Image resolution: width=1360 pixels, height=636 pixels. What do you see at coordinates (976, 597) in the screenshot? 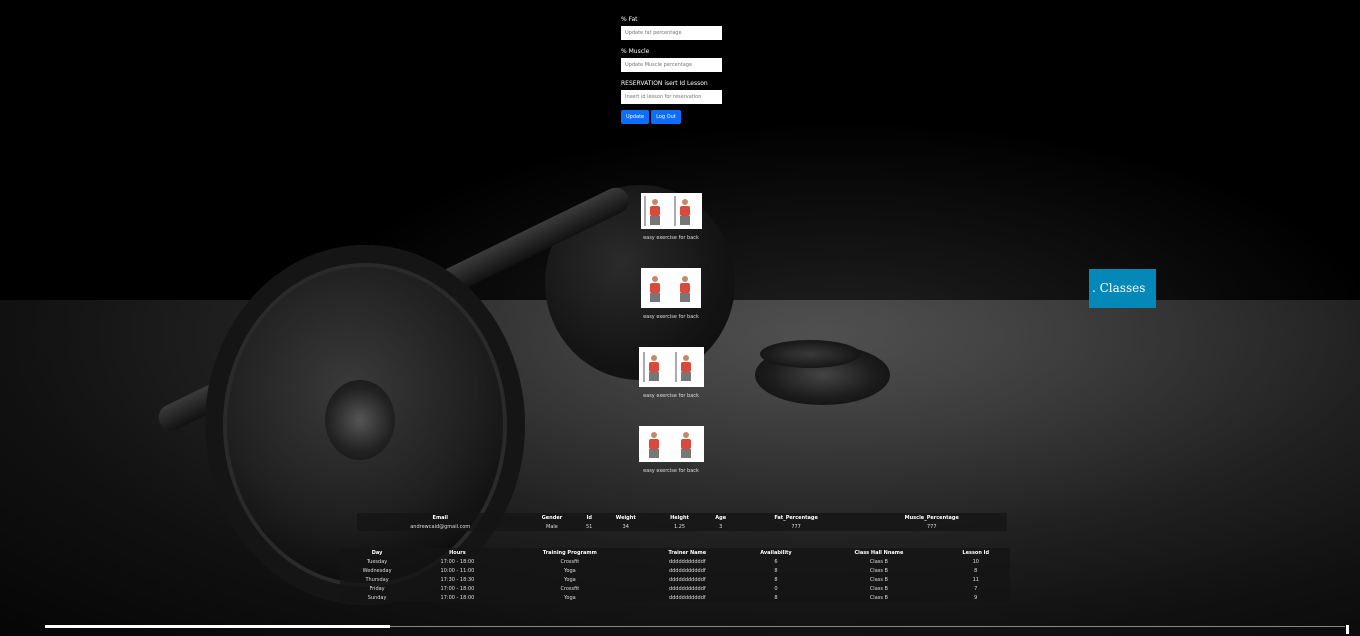
I see `table-cell: 9` at bounding box center [976, 597].